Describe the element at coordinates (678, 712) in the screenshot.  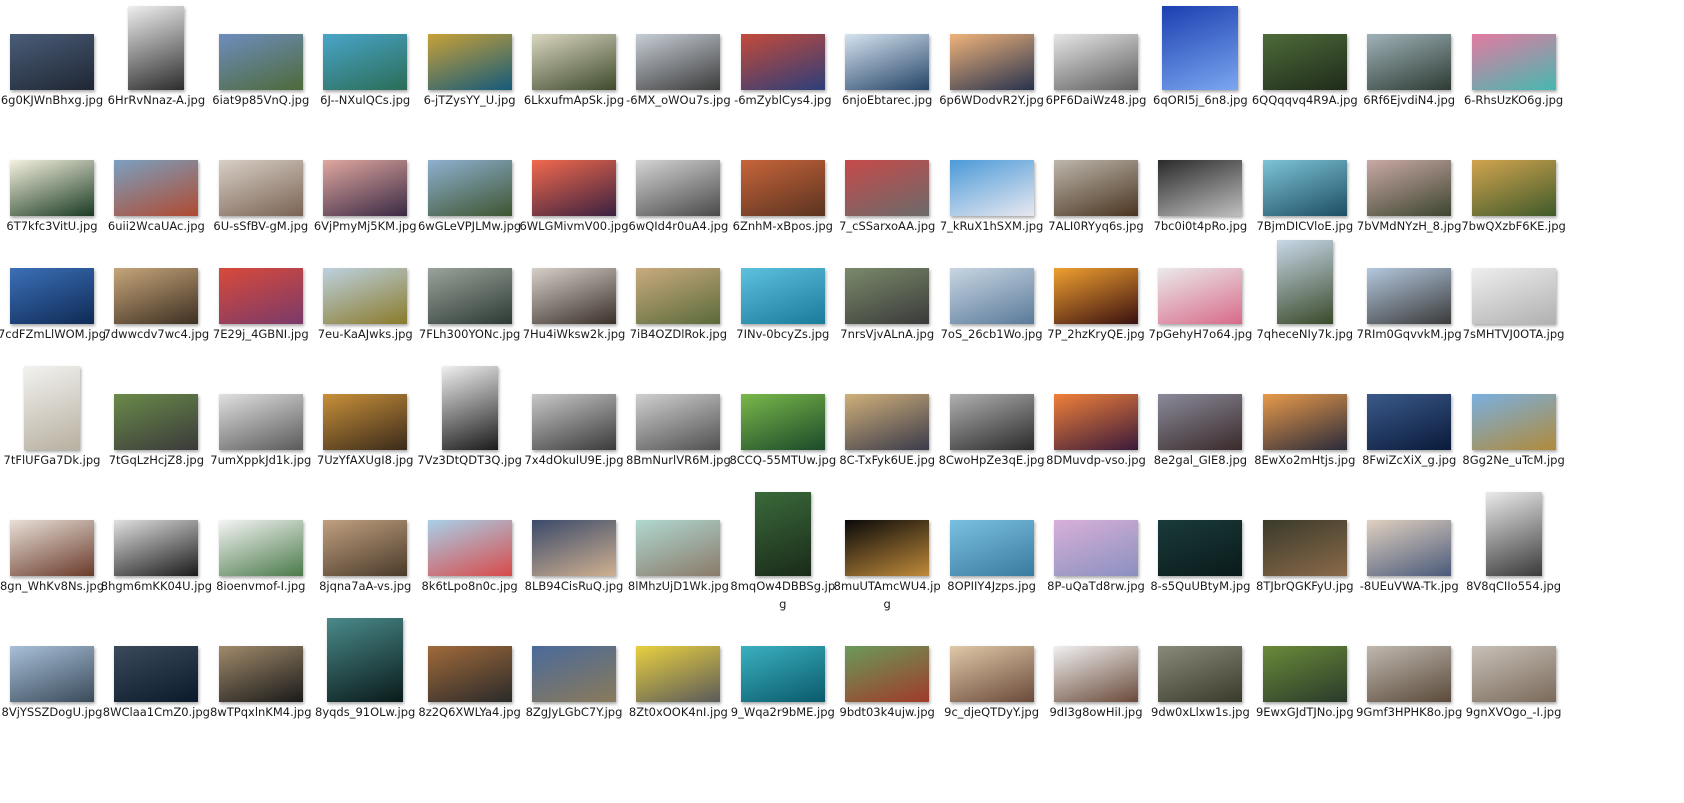
I see `file-name-label: 8Zt0xOOK4nI.jpg` at that location.